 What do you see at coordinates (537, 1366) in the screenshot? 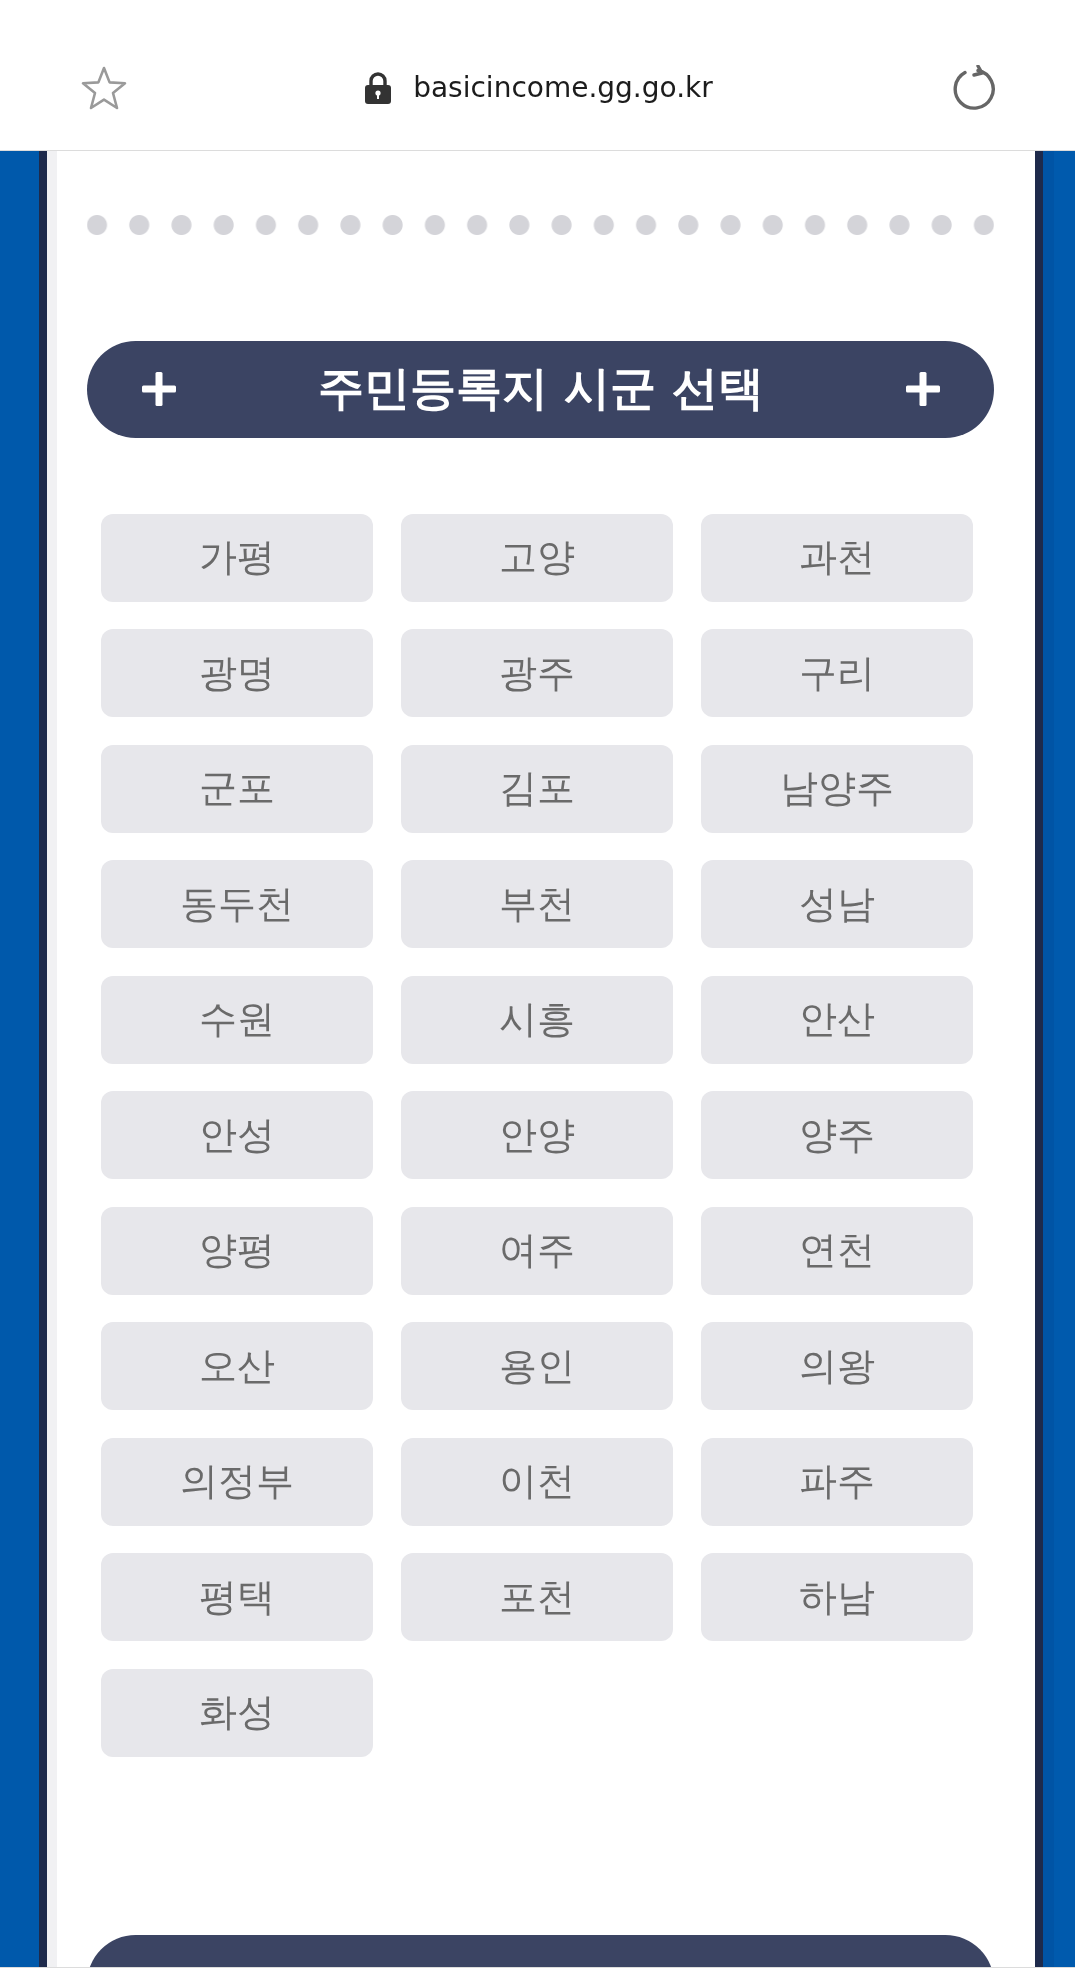
I see `district-button: 용인` at bounding box center [537, 1366].